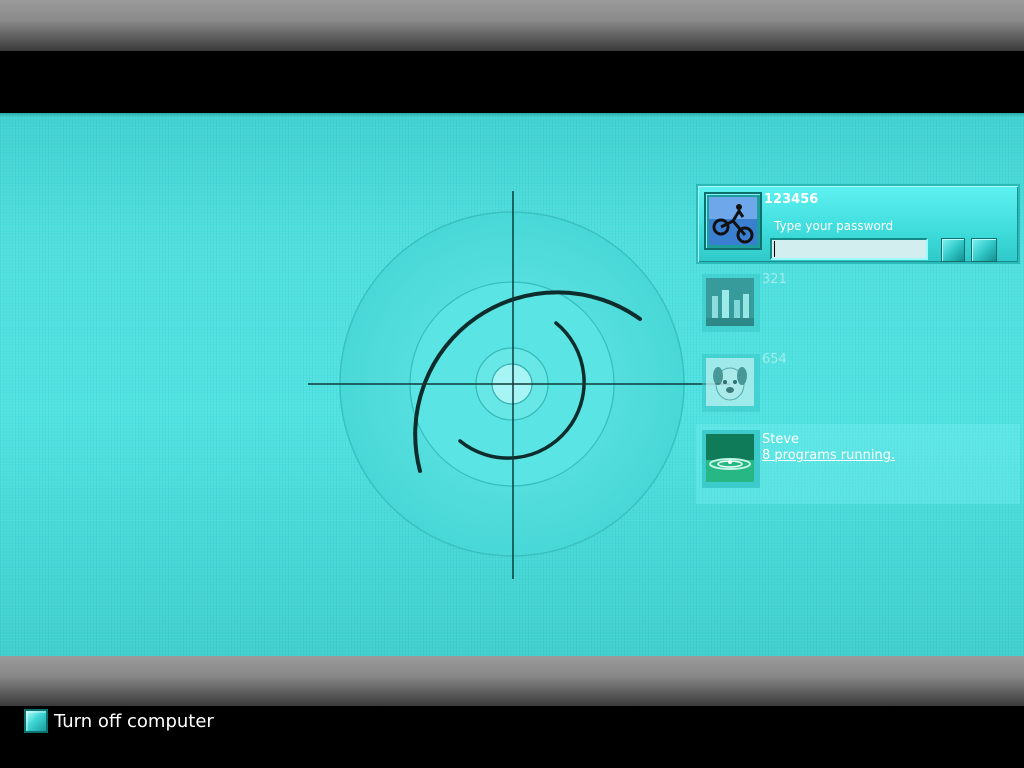 The image size is (1024, 768). Describe the element at coordinates (512, 681) in the screenshot. I see `bottom-bevel` at that location.